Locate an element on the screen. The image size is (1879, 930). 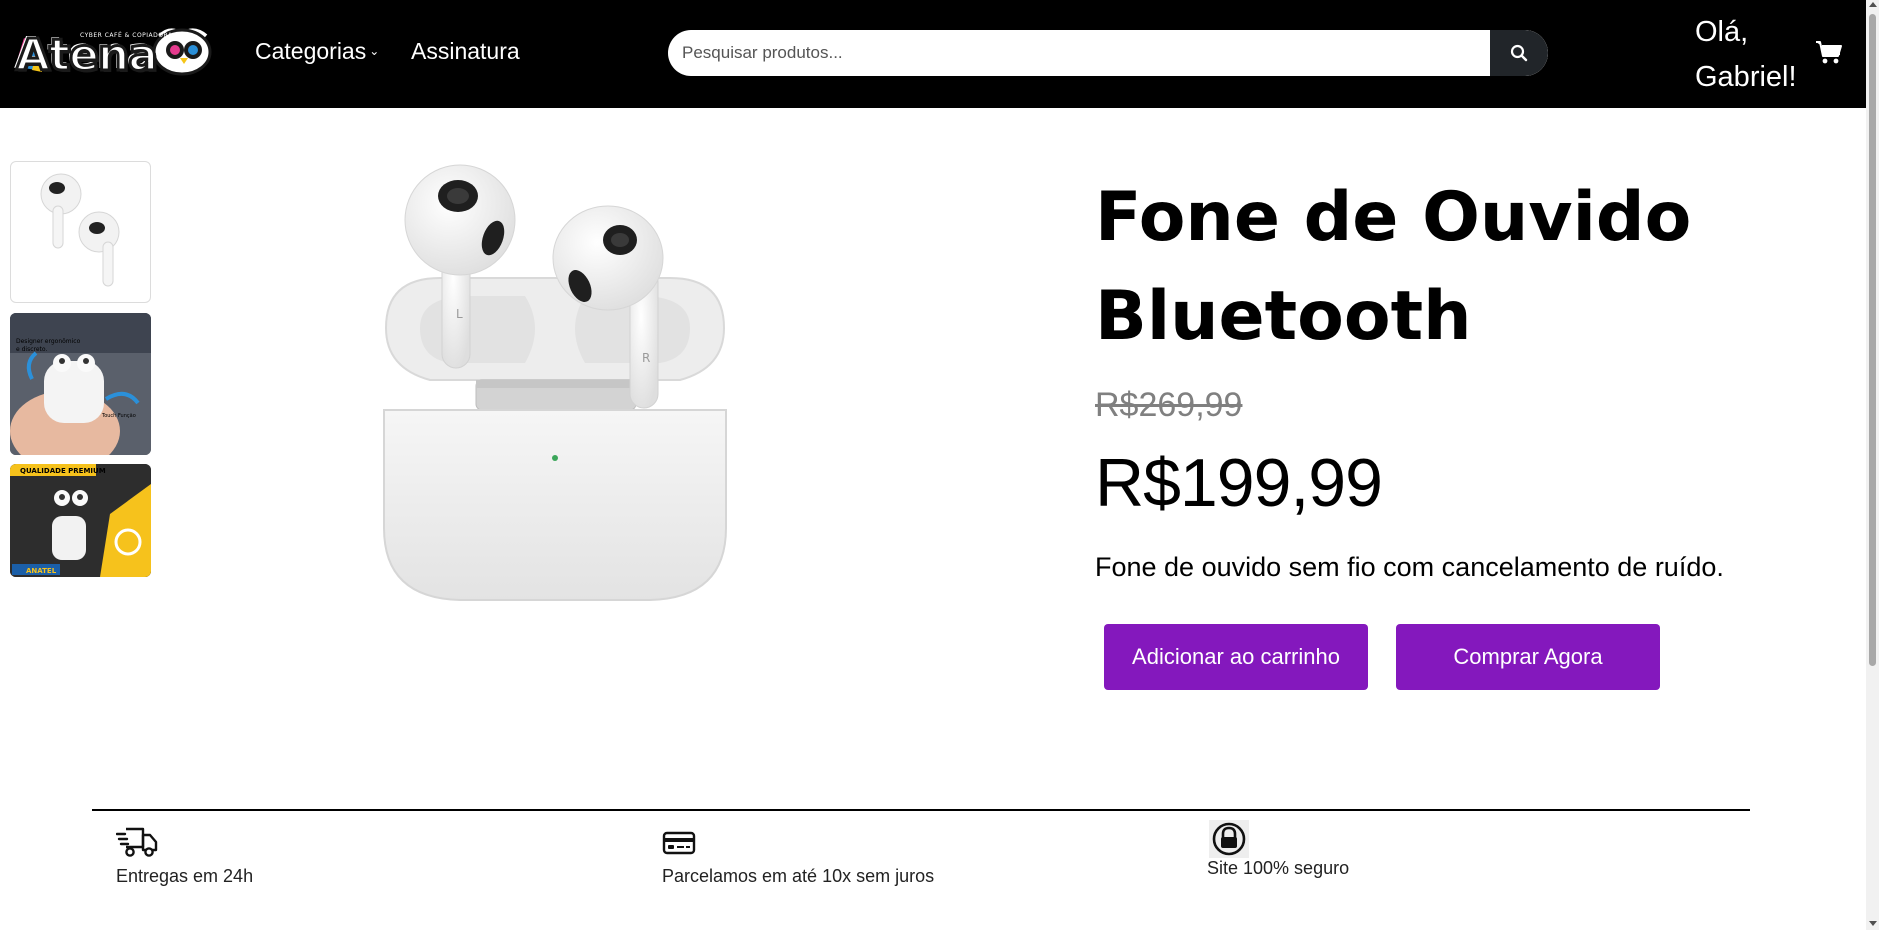
thumbnail-qualidade-premium: QUALIDADE PREMIUM ANATEL is located at coordinates (80, 520).